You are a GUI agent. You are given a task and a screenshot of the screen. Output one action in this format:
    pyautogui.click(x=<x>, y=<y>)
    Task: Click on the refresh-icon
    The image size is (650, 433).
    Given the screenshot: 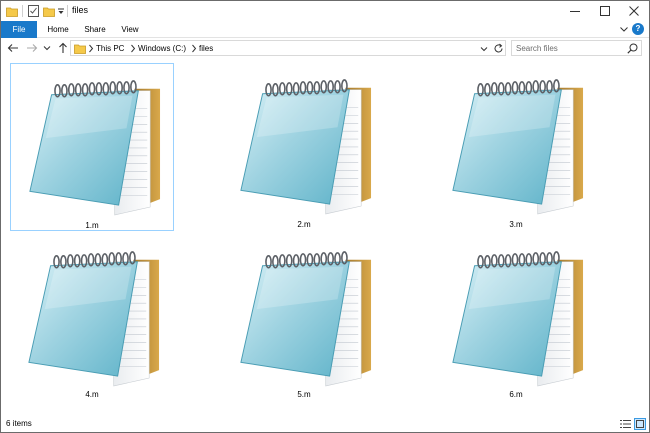 What is the action you would take?
    pyautogui.click(x=498, y=48)
    